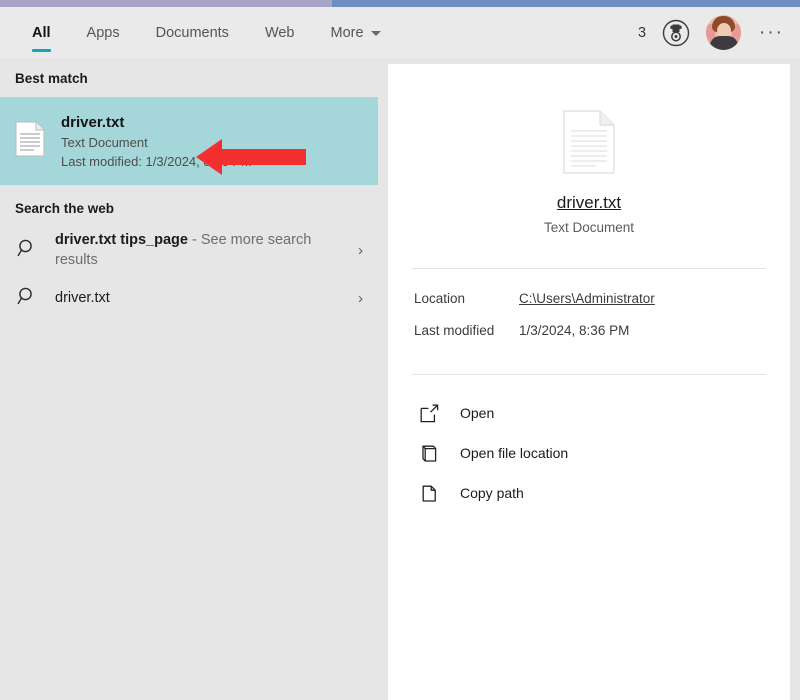  Describe the element at coordinates (454, 330) in the screenshot. I see `meta-label-last-modified: Last modified` at that location.